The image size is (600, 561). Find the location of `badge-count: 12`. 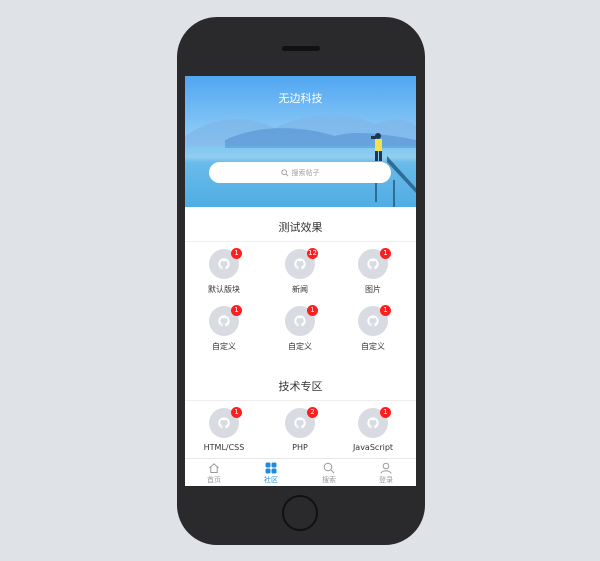

badge-count: 12 is located at coordinates (312, 253).